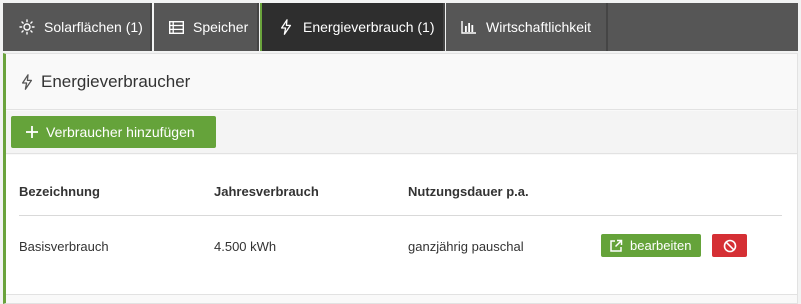 The height and width of the screenshot is (304, 801). Describe the element at coordinates (369, 27) in the screenshot. I see `tab-label: Energieverbrauch (1)` at that location.